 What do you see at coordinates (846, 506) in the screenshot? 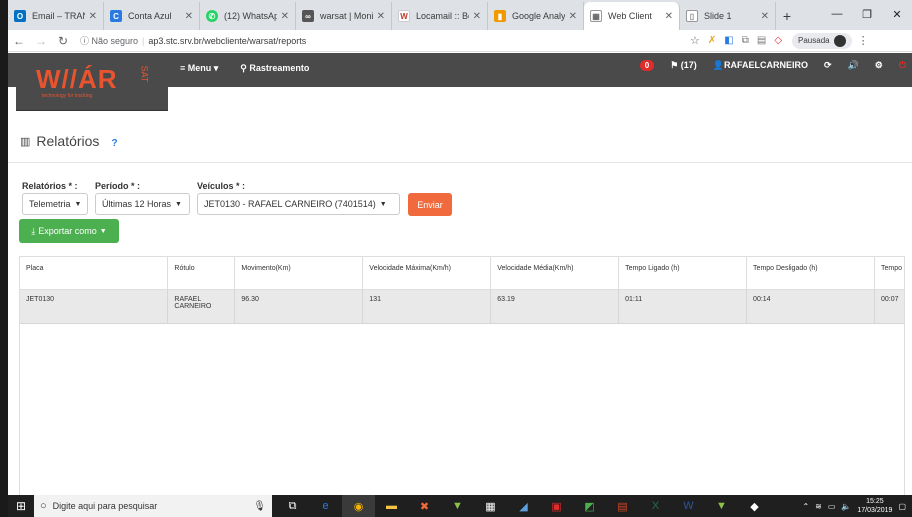
I see `volume-icon: 🔈` at bounding box center [846, 506].